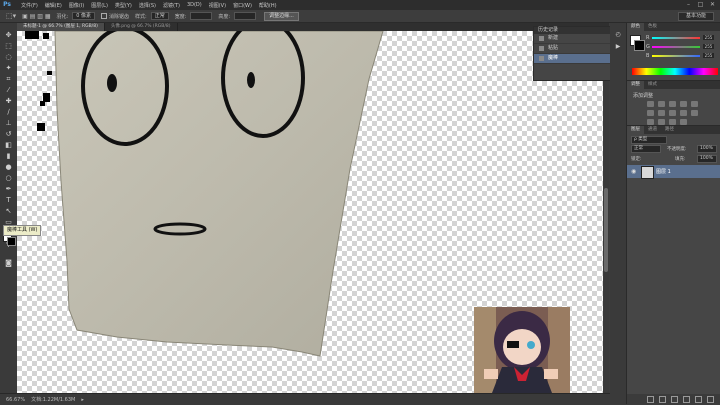  Describe the element at coordinates (61, 27) in the screenshot. I see `doc-tab-active: 未标题-1 @ 66.7% (图层 1, RGB/8)` at that location.